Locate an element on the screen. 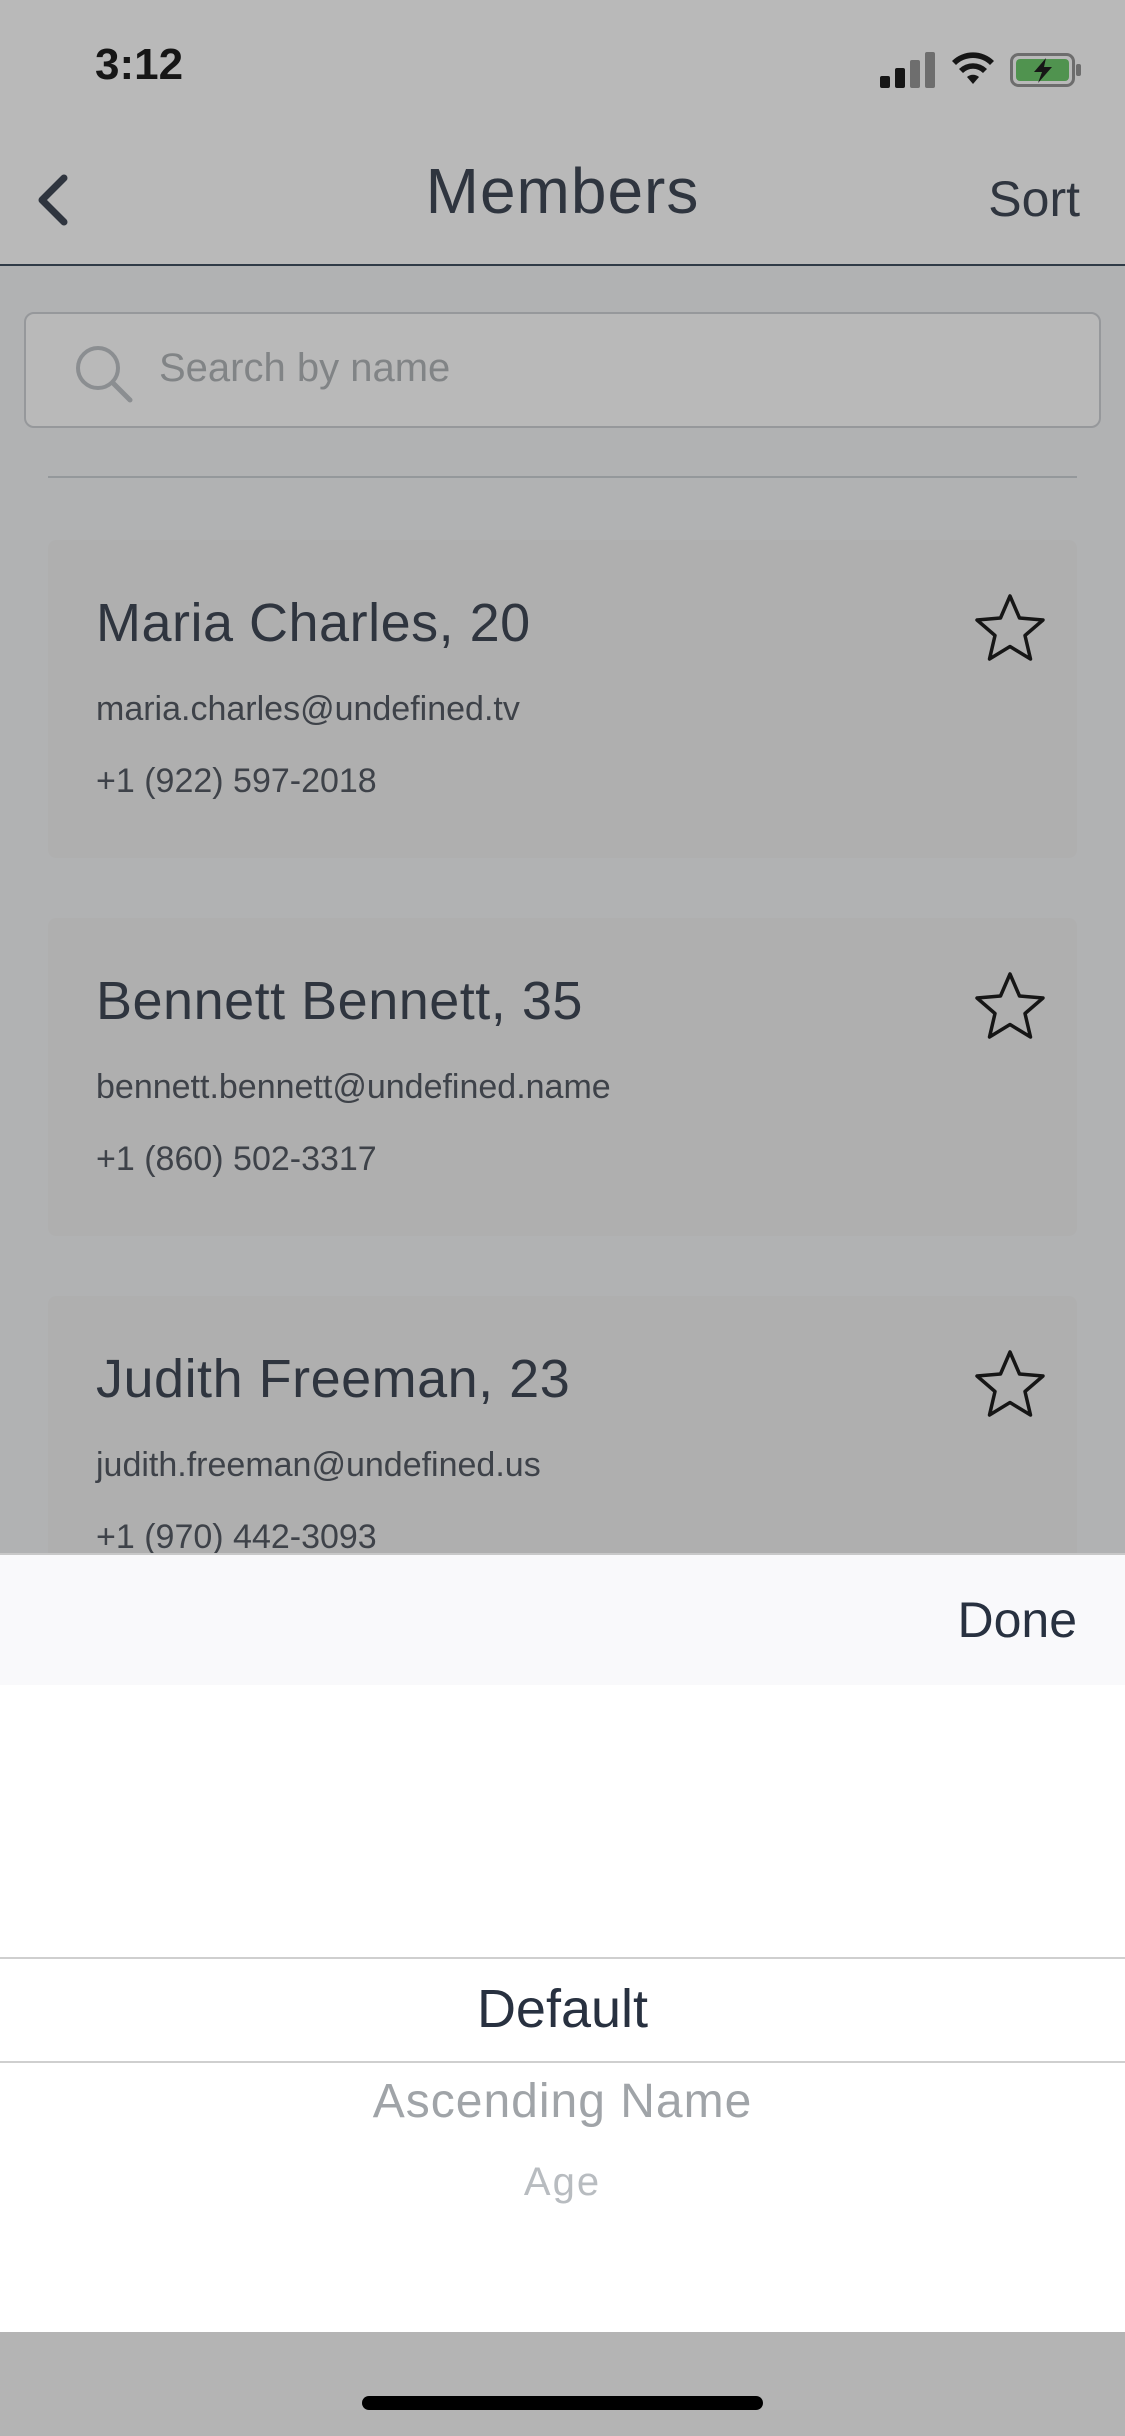  done-button: Done is located at coordinates (1017, 1620).